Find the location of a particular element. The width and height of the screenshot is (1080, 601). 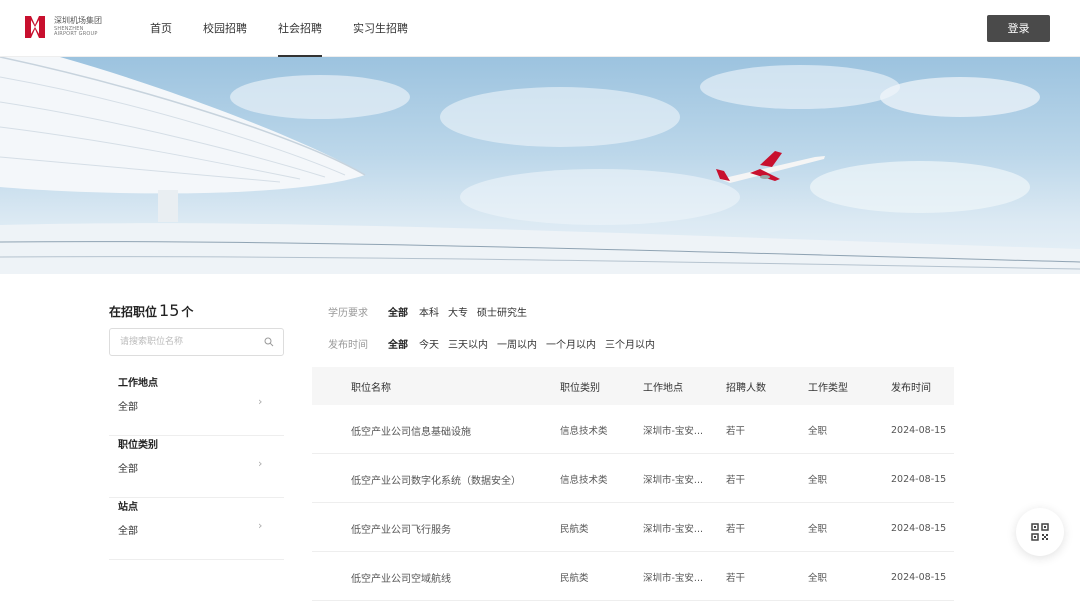

education-option: 大专 is located at coordinates (458, 311).